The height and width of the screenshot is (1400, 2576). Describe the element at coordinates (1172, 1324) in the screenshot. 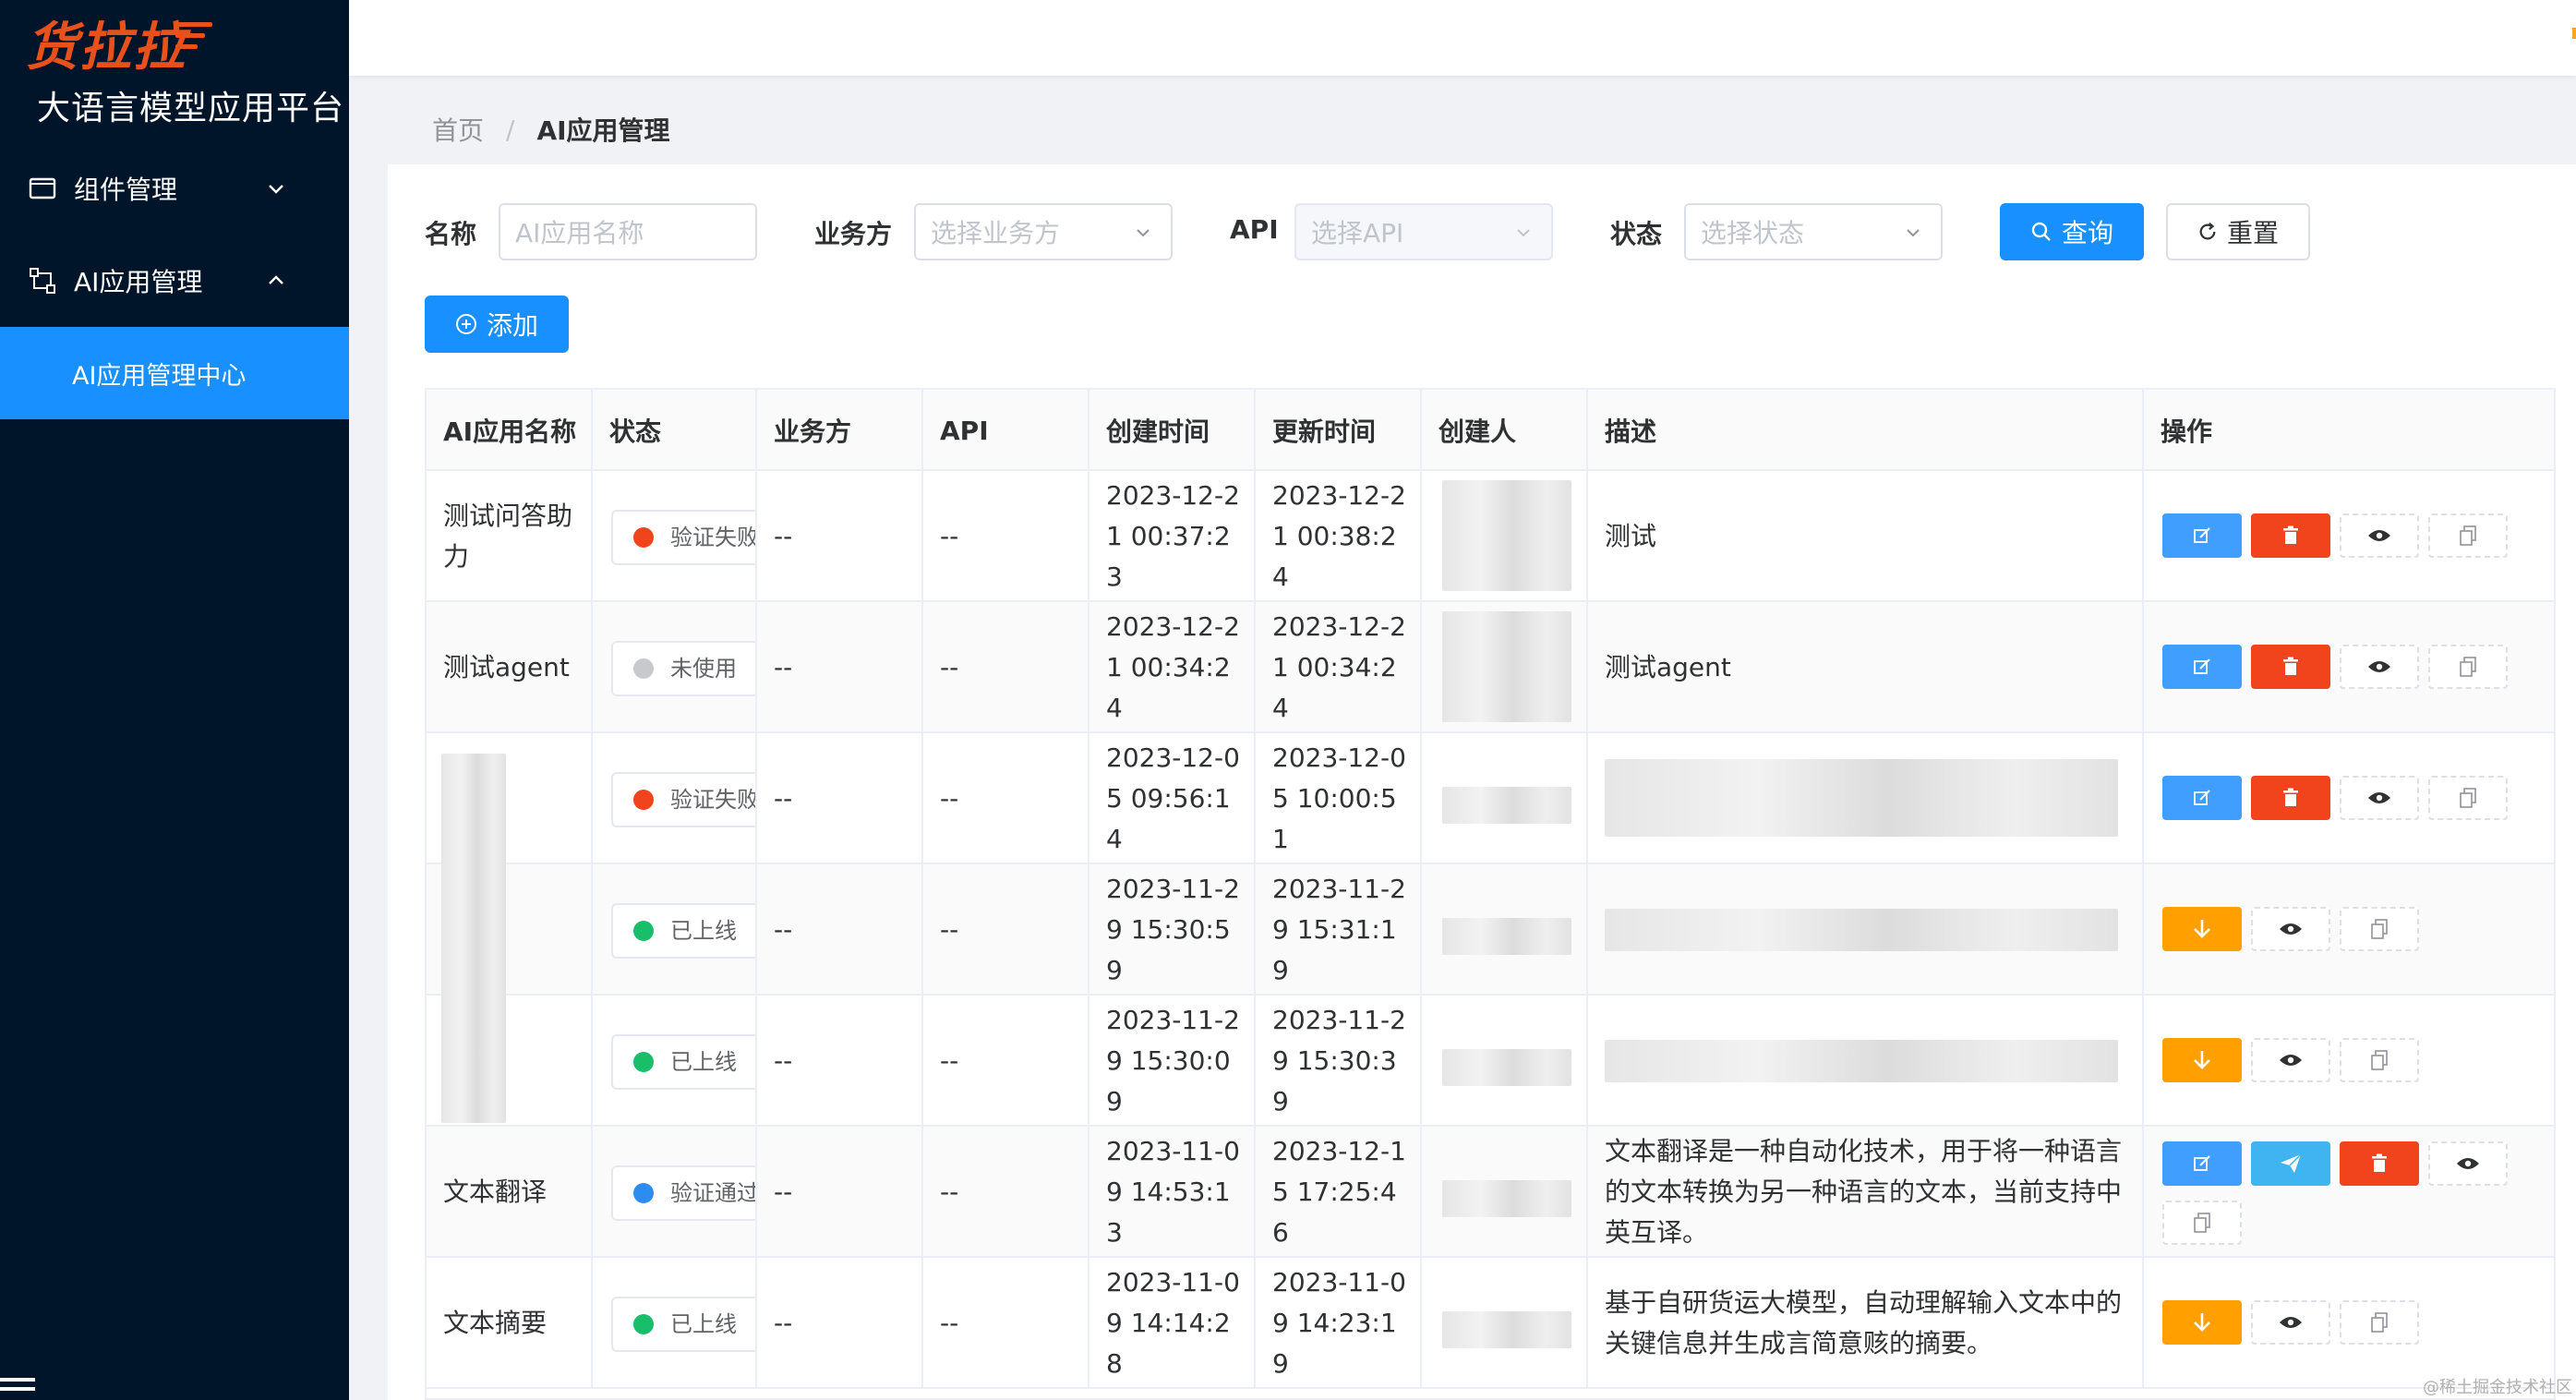

I see `cell-created-time: 2023-11-09 14:14:28` at that location.